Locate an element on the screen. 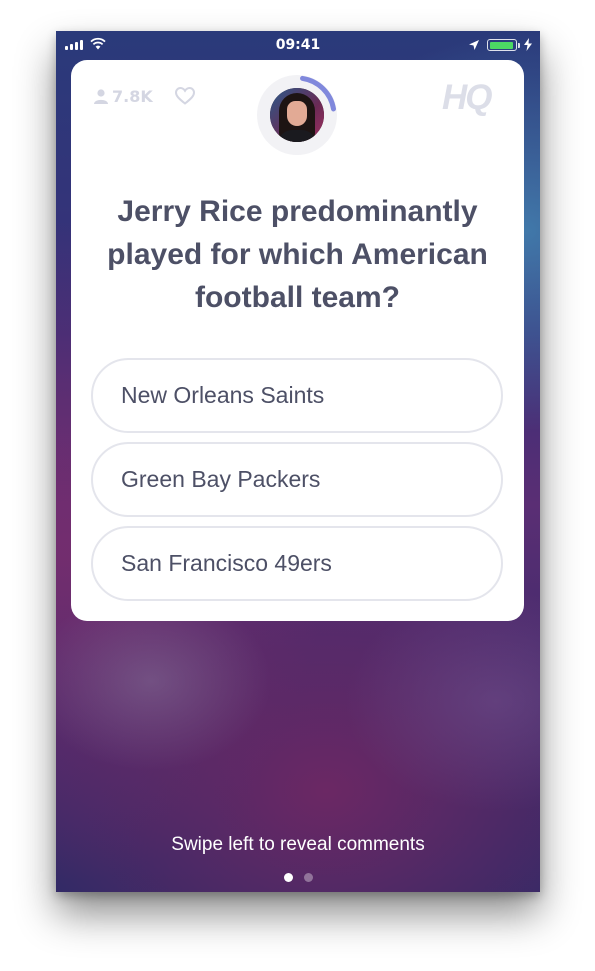 The image size is (595, 971). page-indicator is located at coordinates (298, 877).